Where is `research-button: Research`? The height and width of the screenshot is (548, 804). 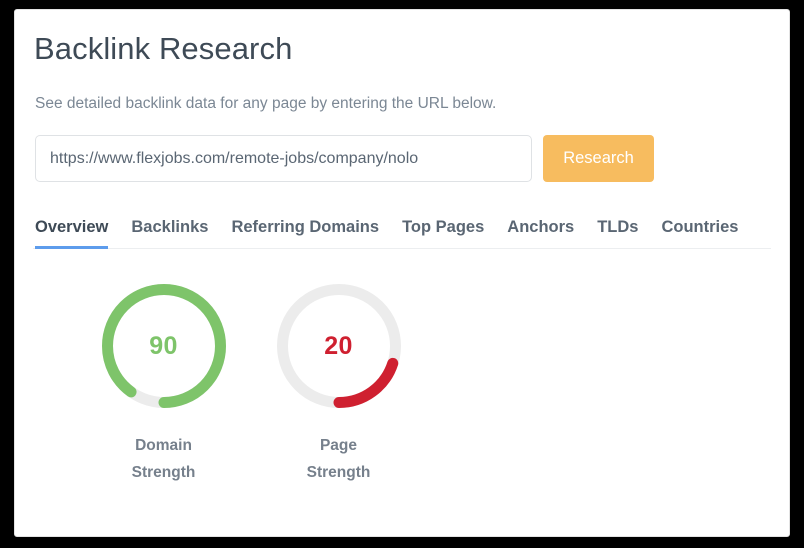
research-button: Research is located at coordinates (598, 158).